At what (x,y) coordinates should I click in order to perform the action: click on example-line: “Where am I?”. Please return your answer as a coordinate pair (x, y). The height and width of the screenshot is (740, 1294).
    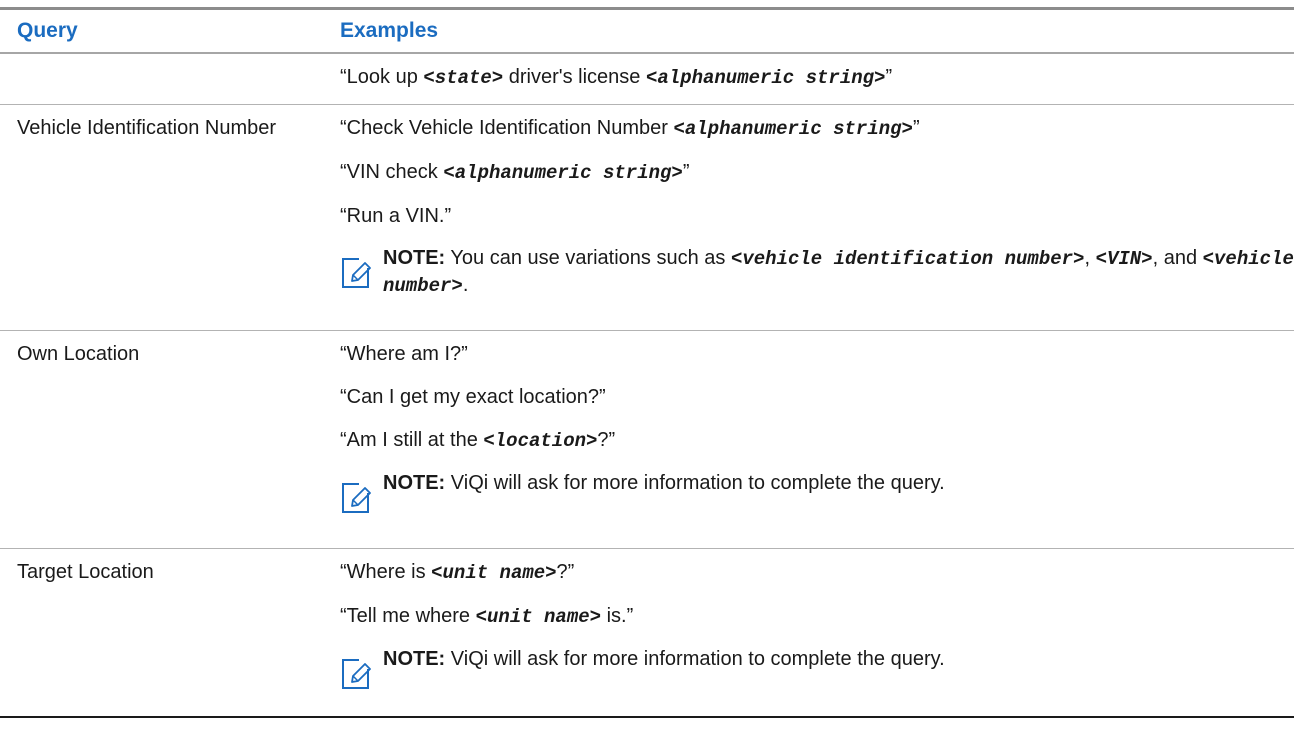
    Looking at the image, I should click on (404, 354).